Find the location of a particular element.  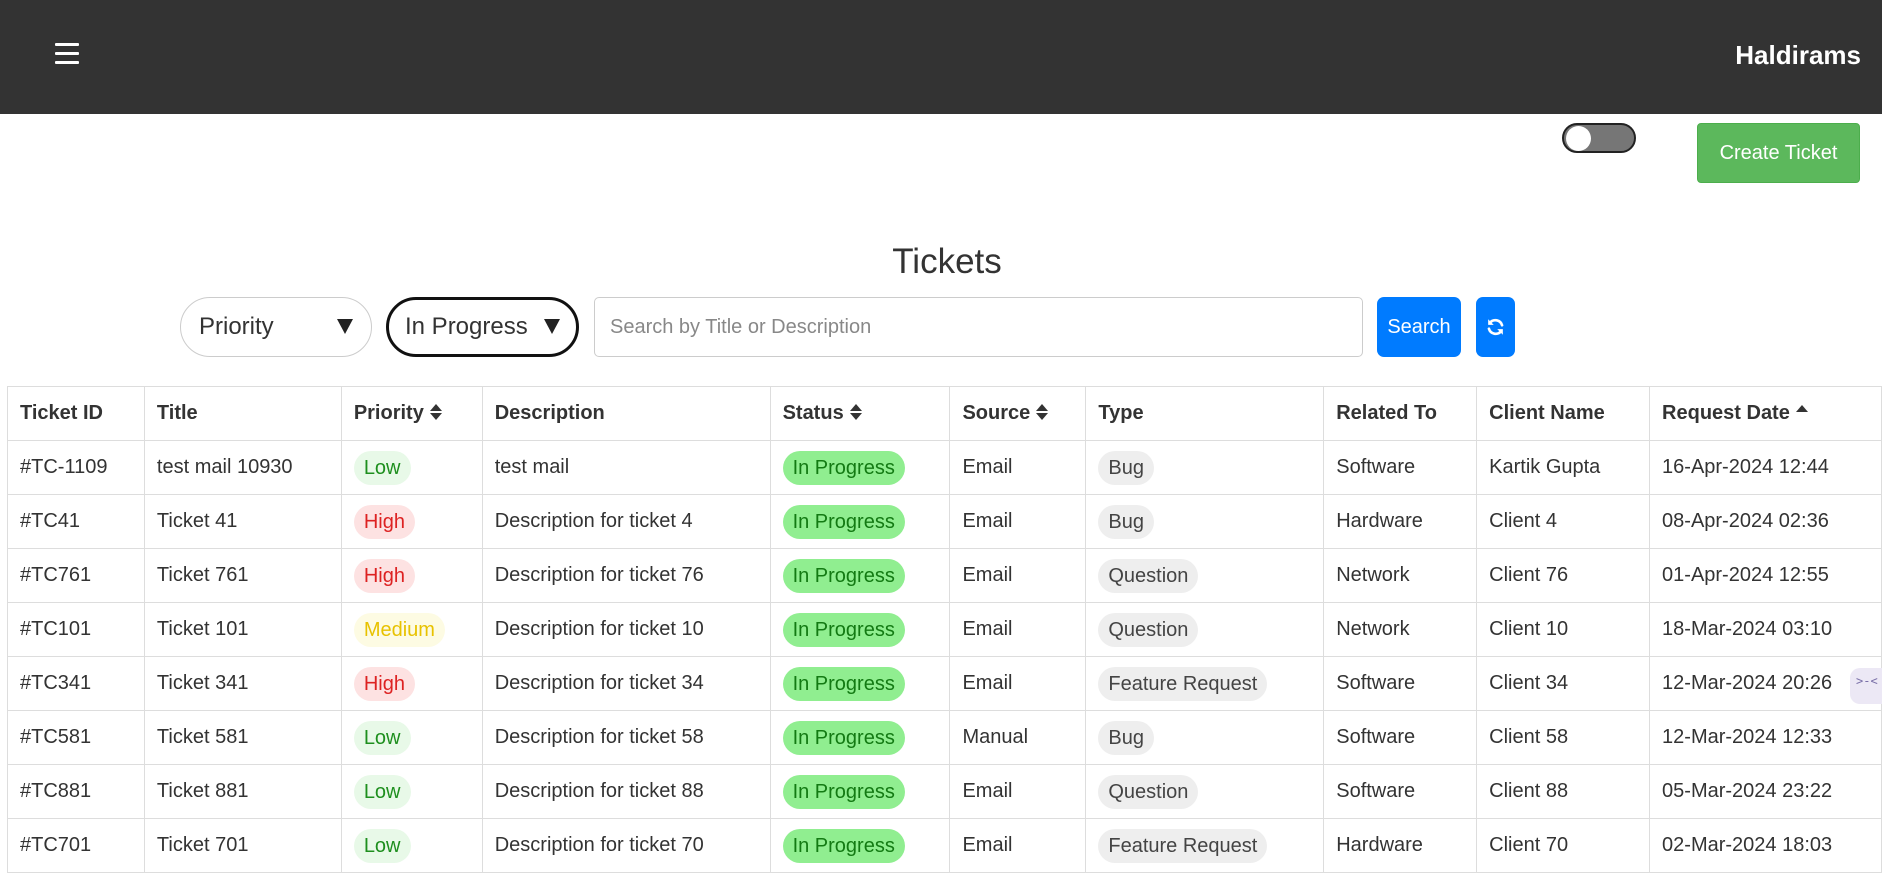

request-date-cell: 01-Apr-2024 12:55 is located at coordinates (1765, 575).